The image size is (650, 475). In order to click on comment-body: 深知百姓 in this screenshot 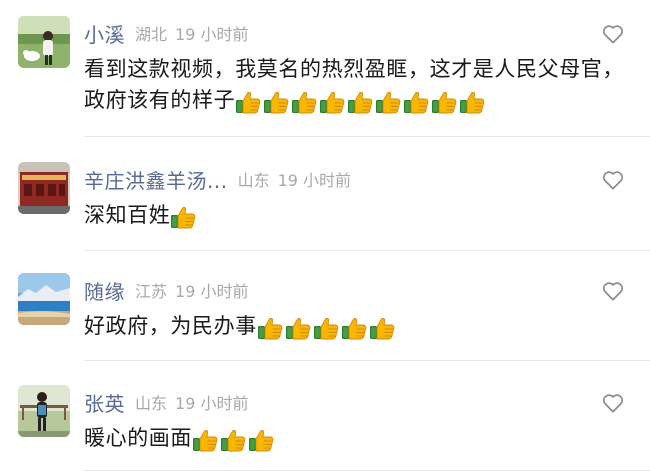, I will do `click(127, 215)`.